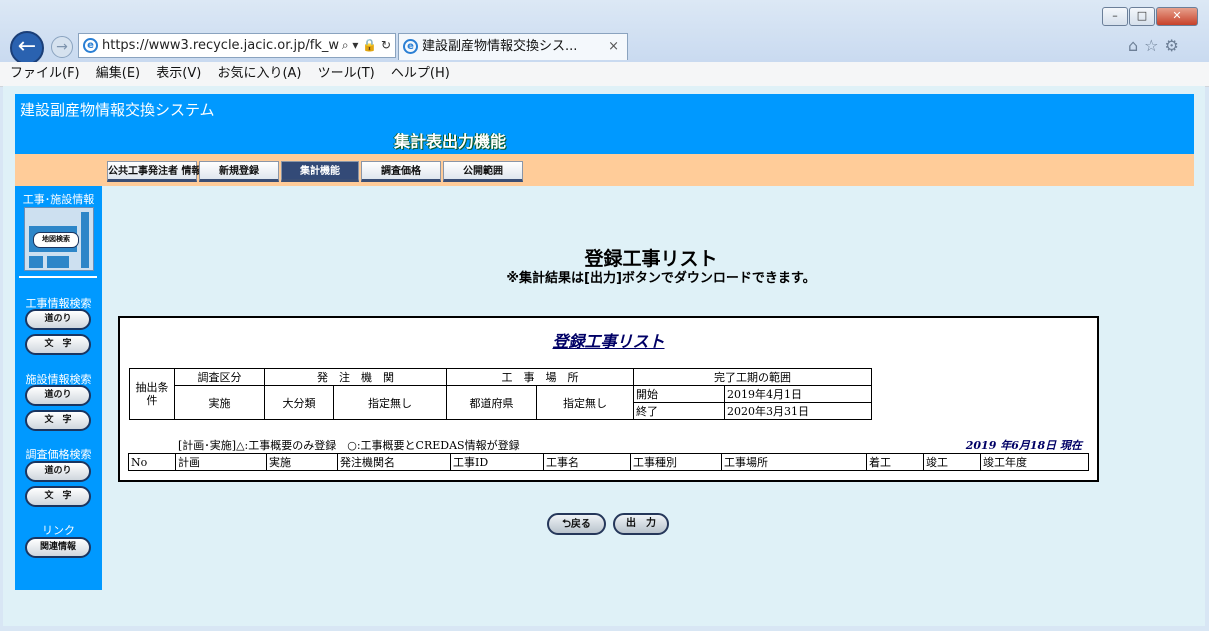 Image resolution: width=1209 pixels, height=631 pixels. I want to click on back-button: ⮌戻る, so click(576, 524).